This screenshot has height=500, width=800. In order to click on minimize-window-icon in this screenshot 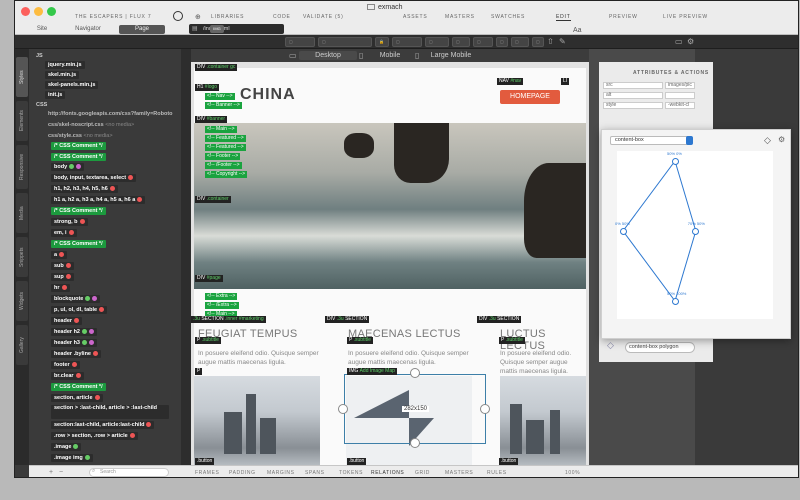, I will do `click(38, 11)`.